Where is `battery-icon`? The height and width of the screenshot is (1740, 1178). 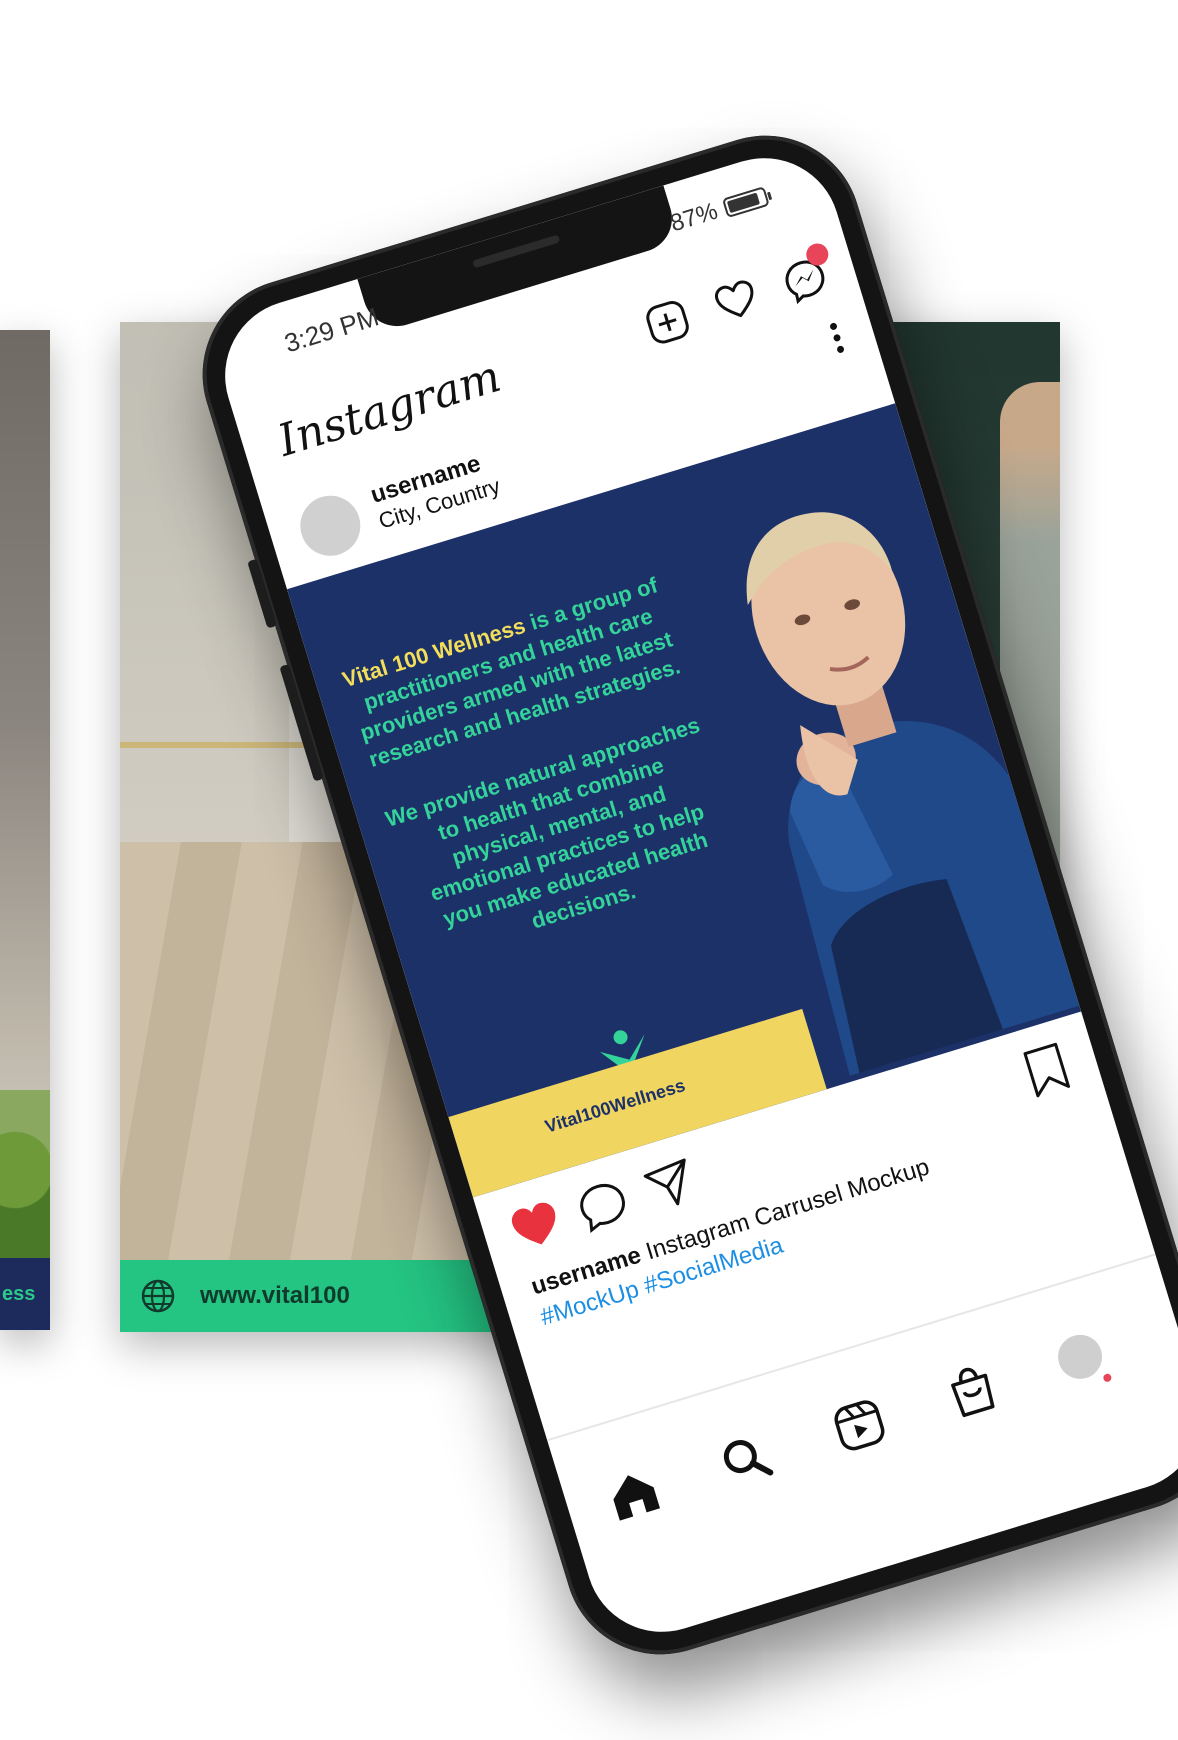 battery-icon is located at coordinates (747, 202).